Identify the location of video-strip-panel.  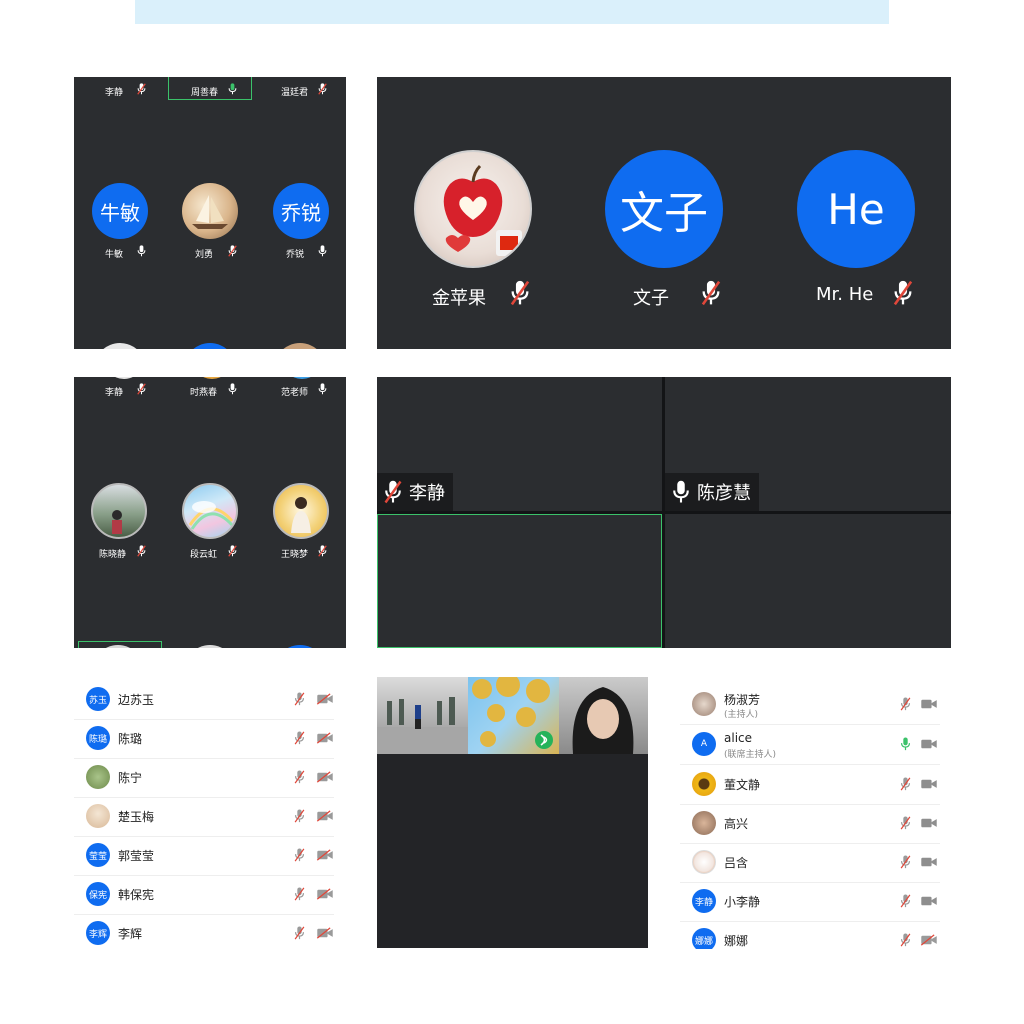
(512, 812).